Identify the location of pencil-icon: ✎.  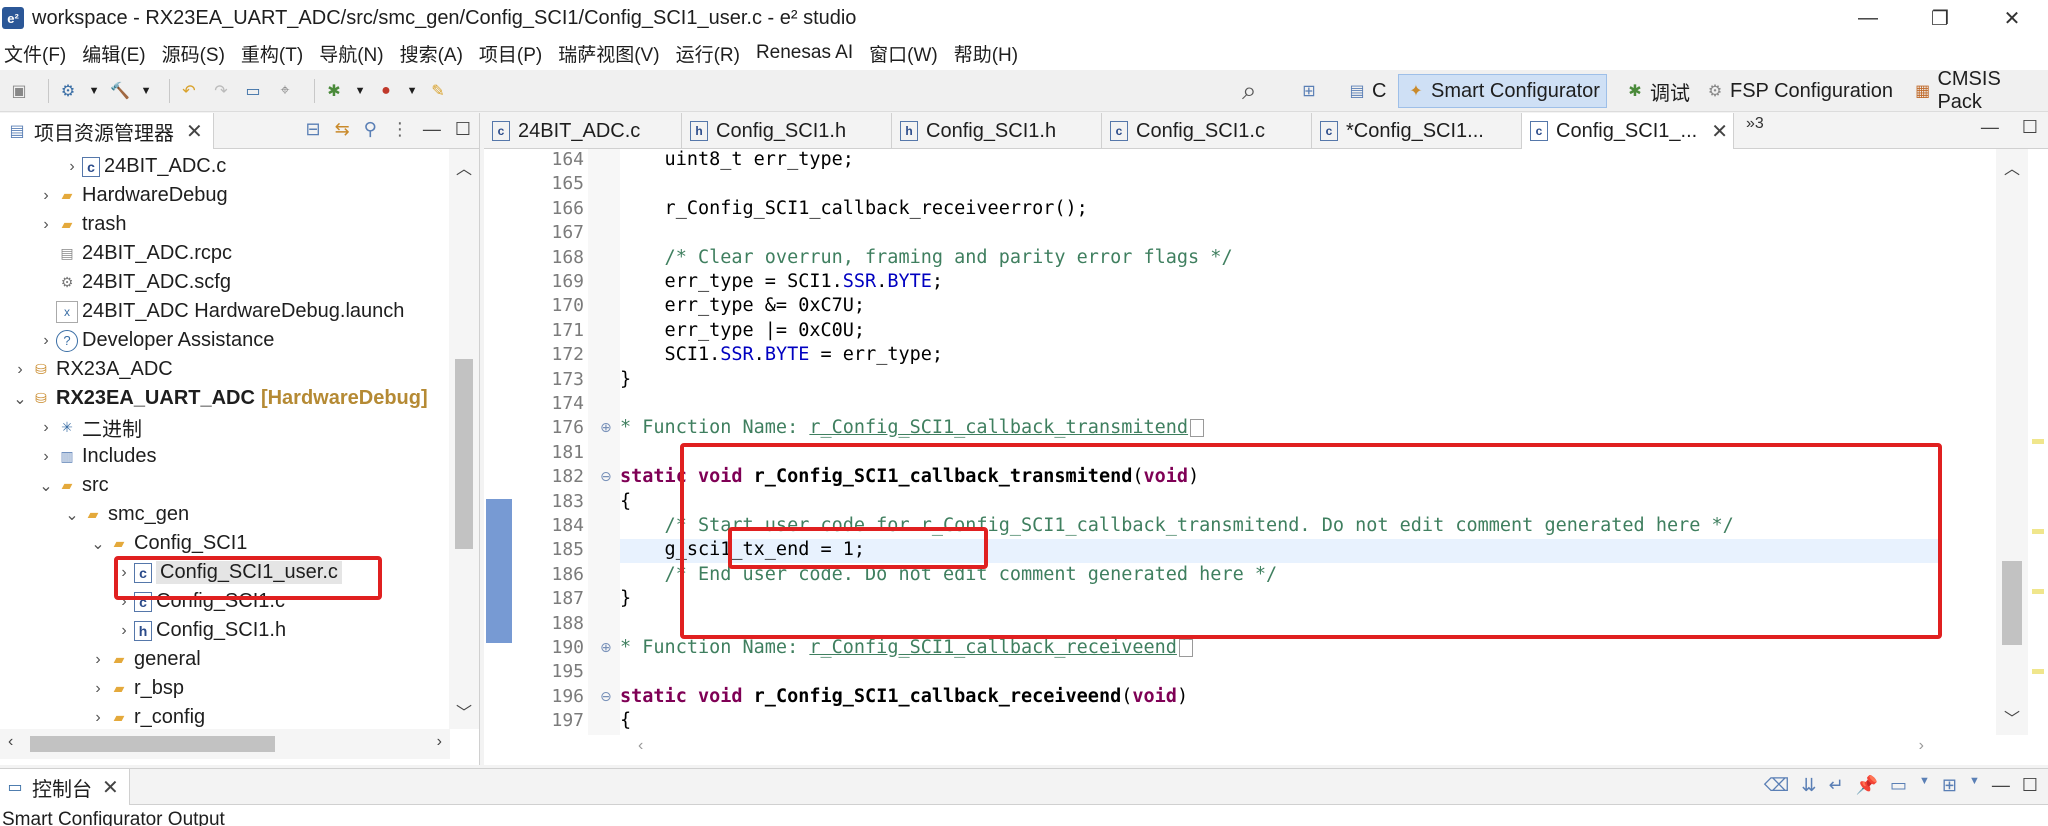
(438, 91).